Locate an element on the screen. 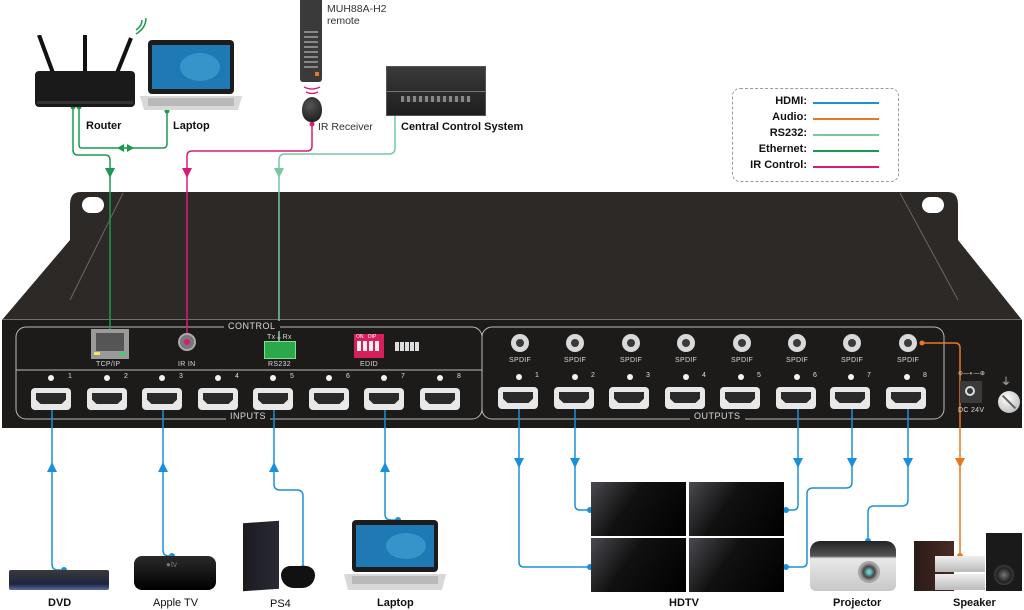  tcpip-port is located at coordinates (110, 344).